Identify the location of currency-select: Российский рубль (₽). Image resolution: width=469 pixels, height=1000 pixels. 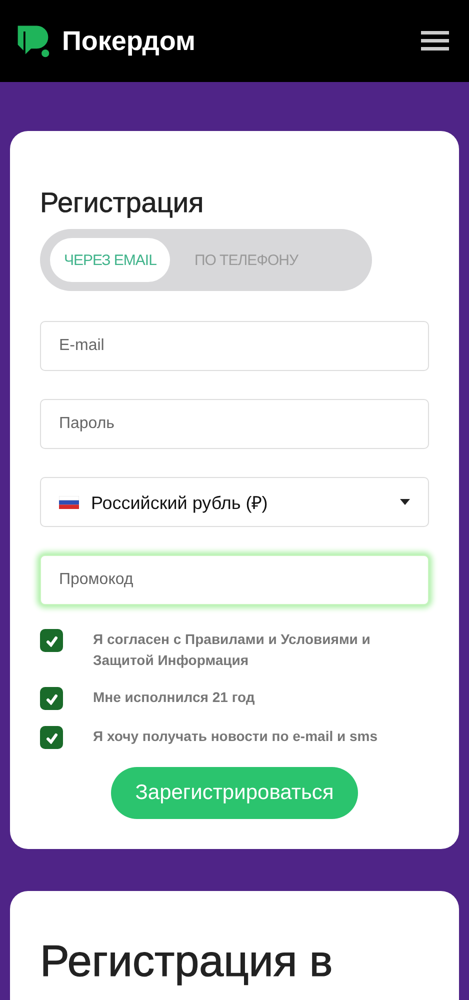
(234, 502).